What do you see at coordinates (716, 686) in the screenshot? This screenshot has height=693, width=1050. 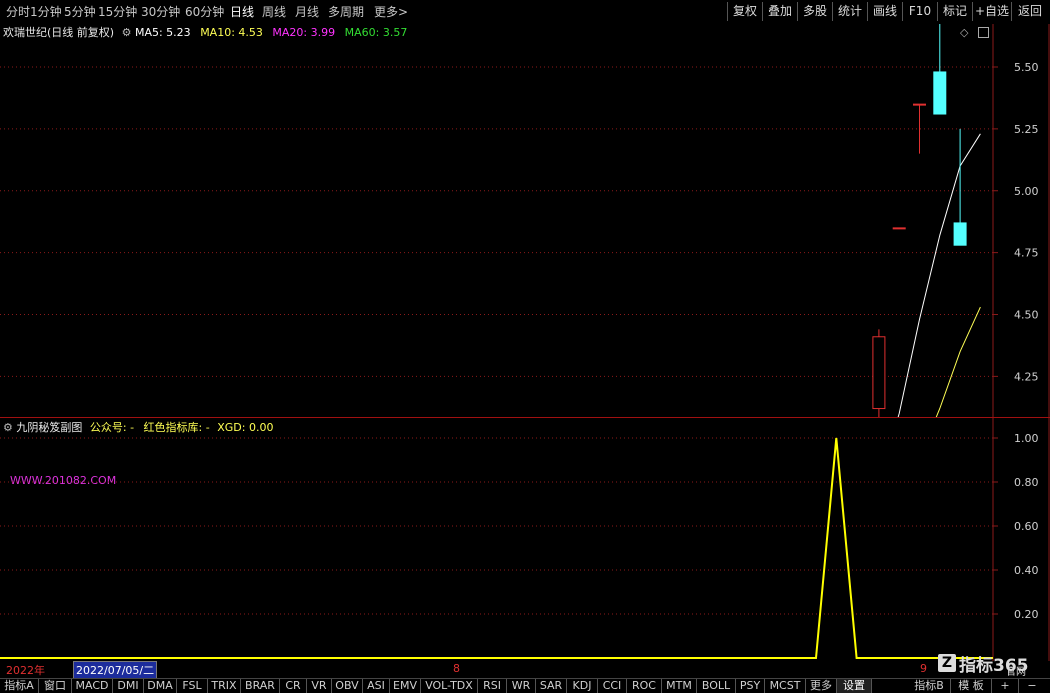 I see `tab-boll: BOLL` at bounding box center [716, 686].